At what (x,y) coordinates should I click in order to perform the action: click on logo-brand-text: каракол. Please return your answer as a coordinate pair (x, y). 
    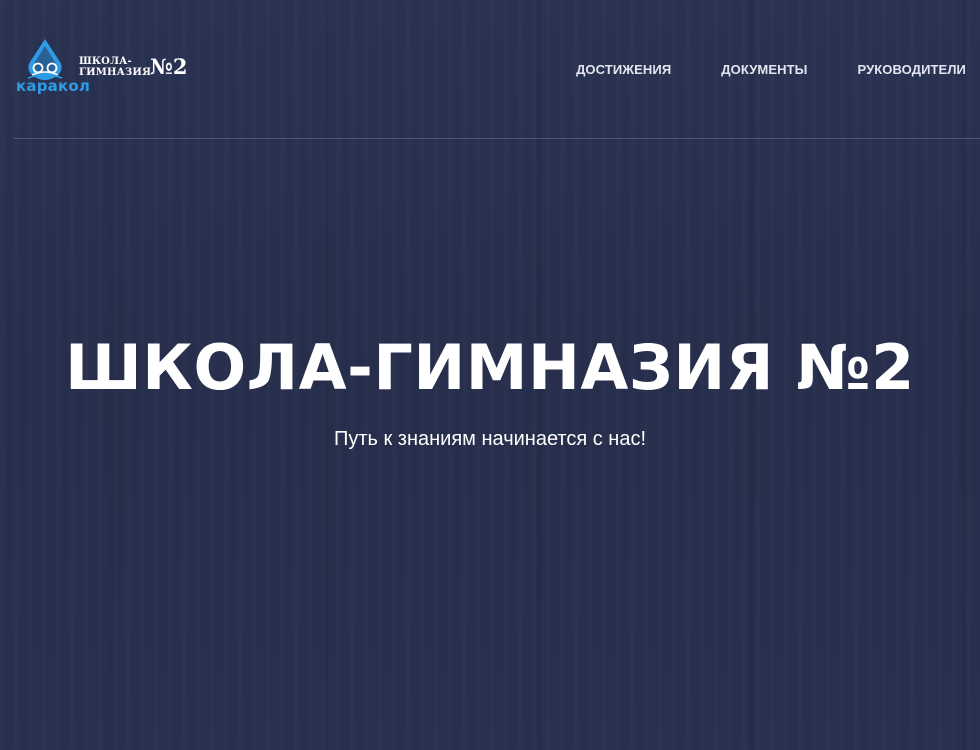
    Looking at the image, I should click on (53, 86).